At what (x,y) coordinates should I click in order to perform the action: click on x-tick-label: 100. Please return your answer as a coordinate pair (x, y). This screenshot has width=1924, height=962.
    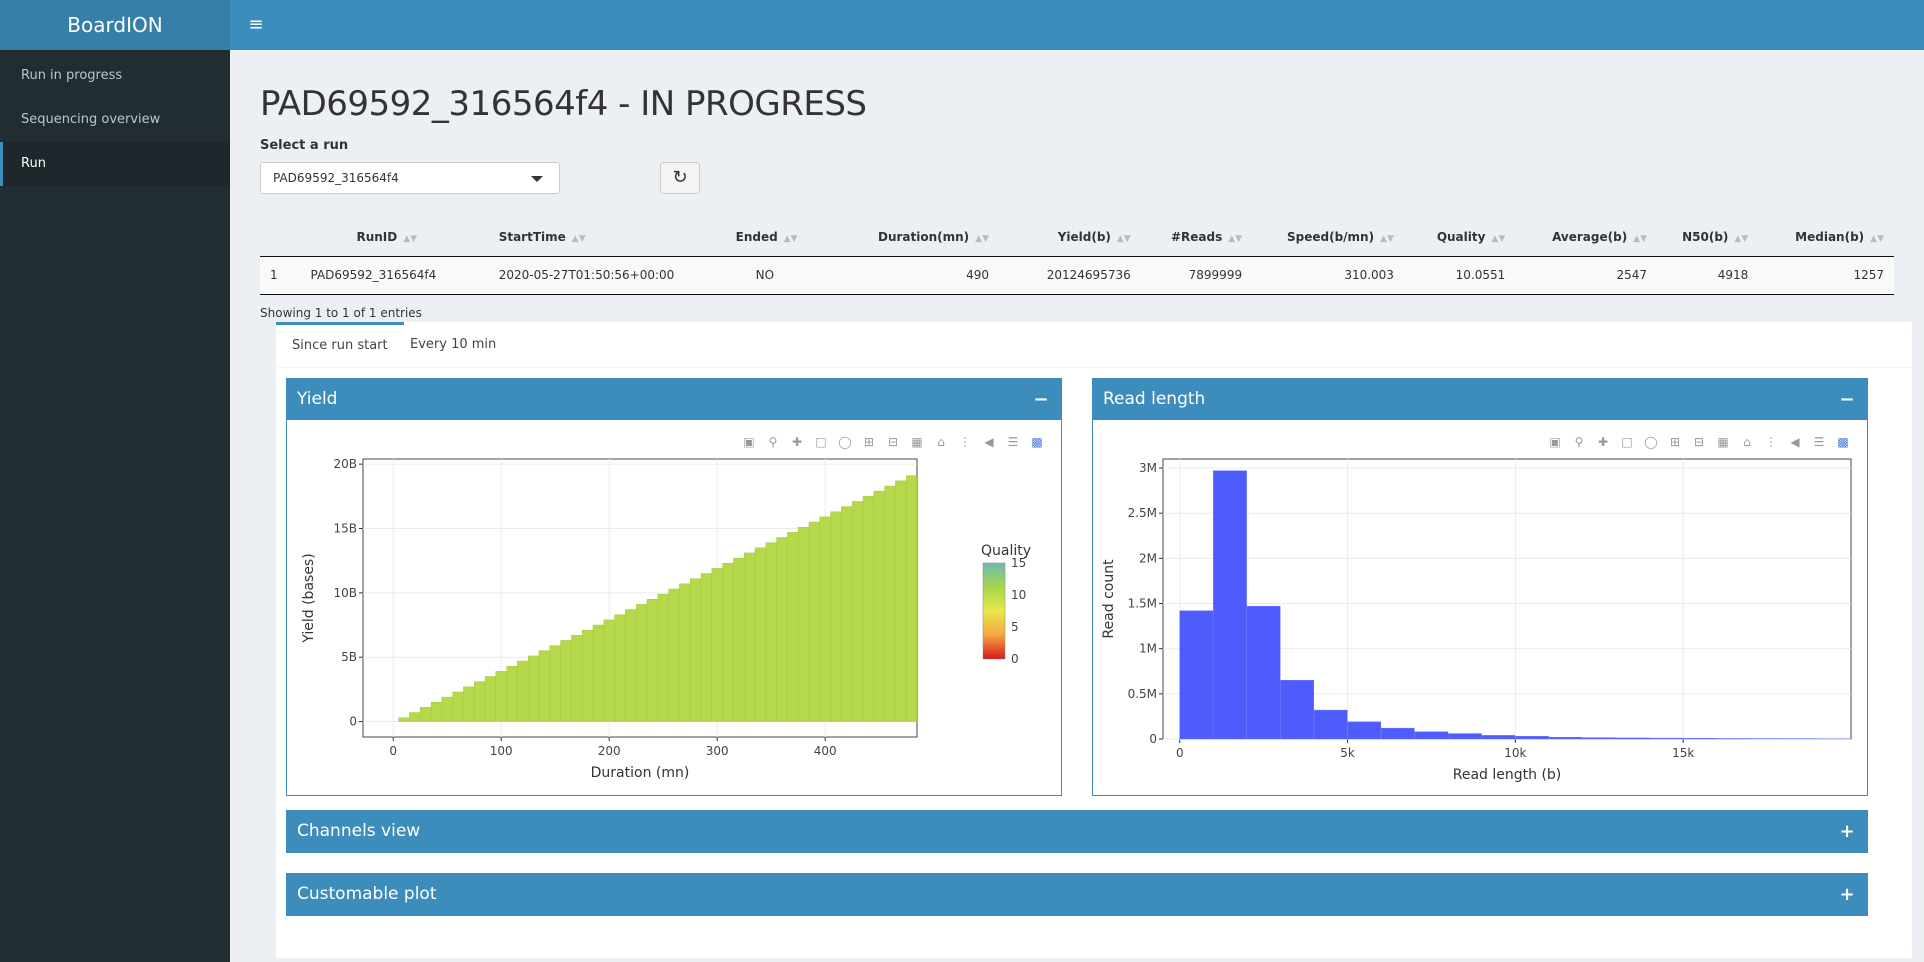
    Looking at the image, I should click on (501, 751).